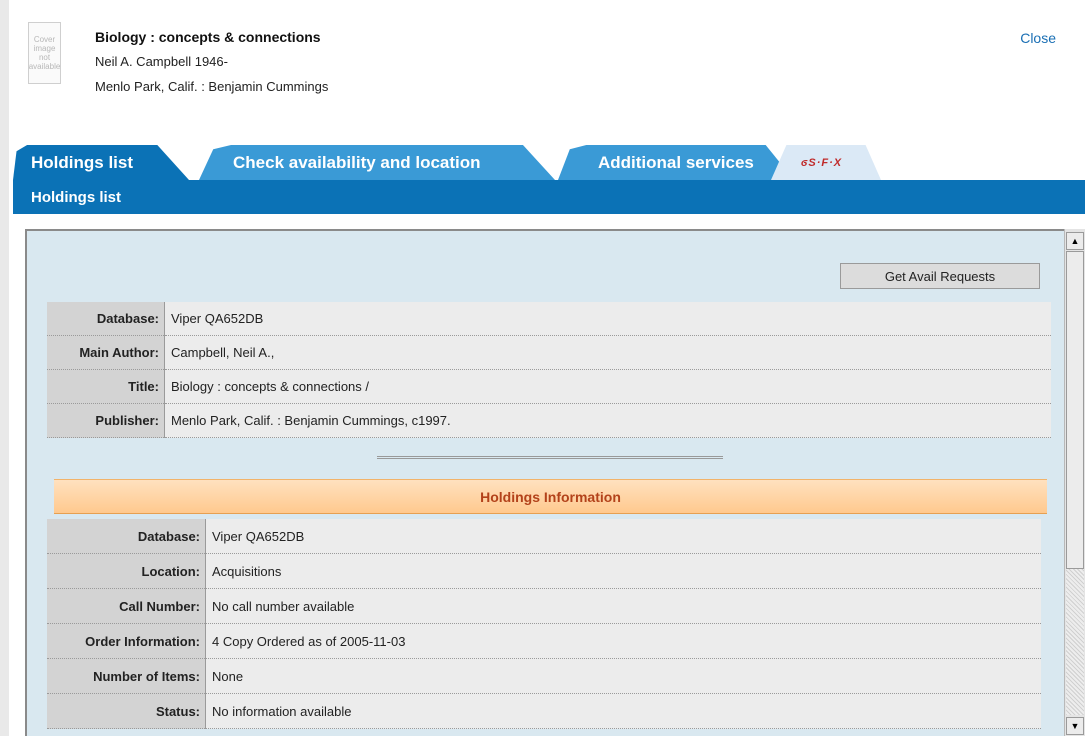 This screenshot has width=1085, height=736. What do you see at coordinates (76, 197) in the screenshot?
I see `section-title: Holdings list` at bounding box center [76, 197].